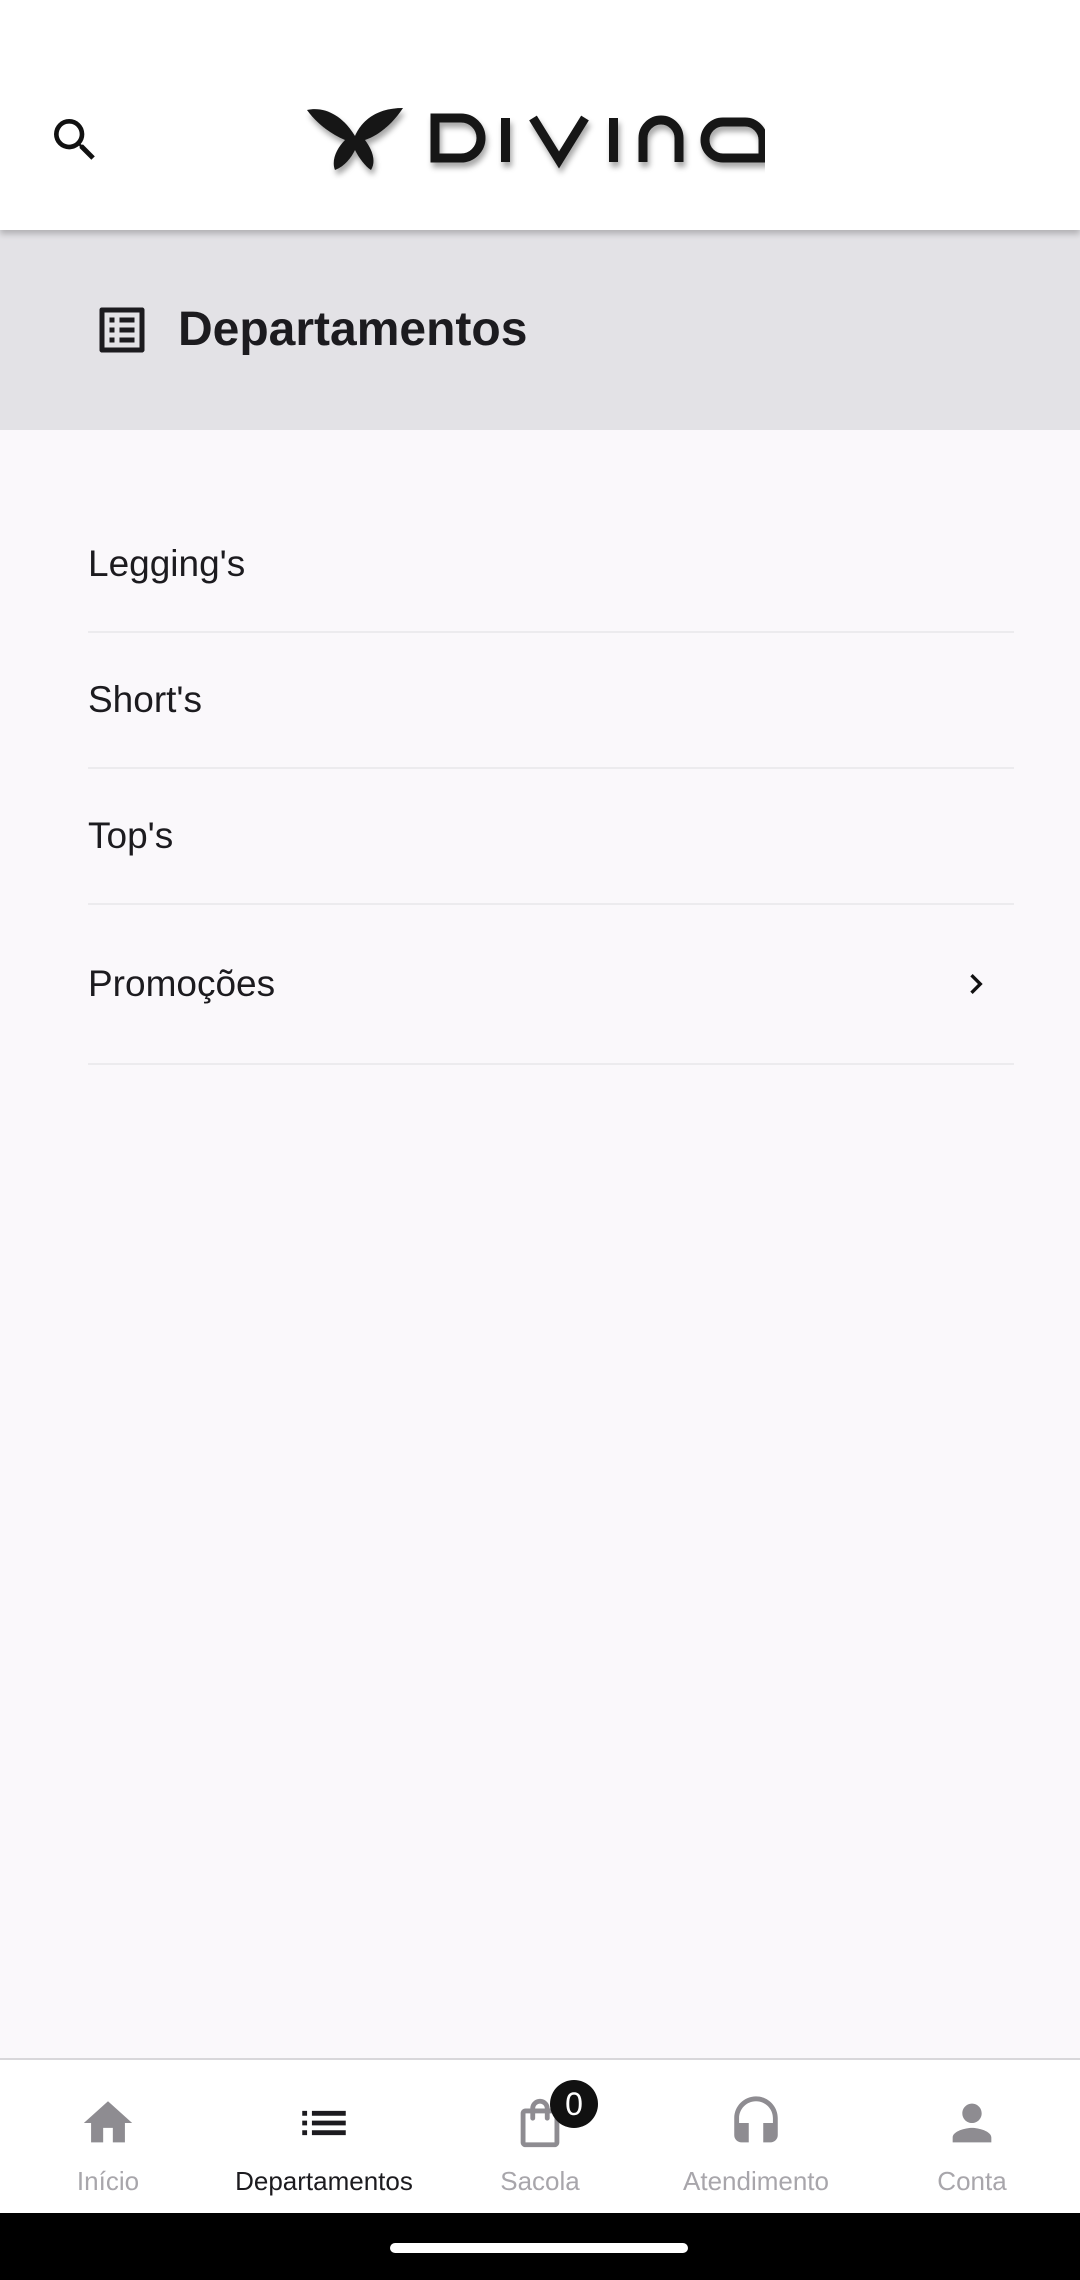  I want to click on search-button, so click(75, 140).